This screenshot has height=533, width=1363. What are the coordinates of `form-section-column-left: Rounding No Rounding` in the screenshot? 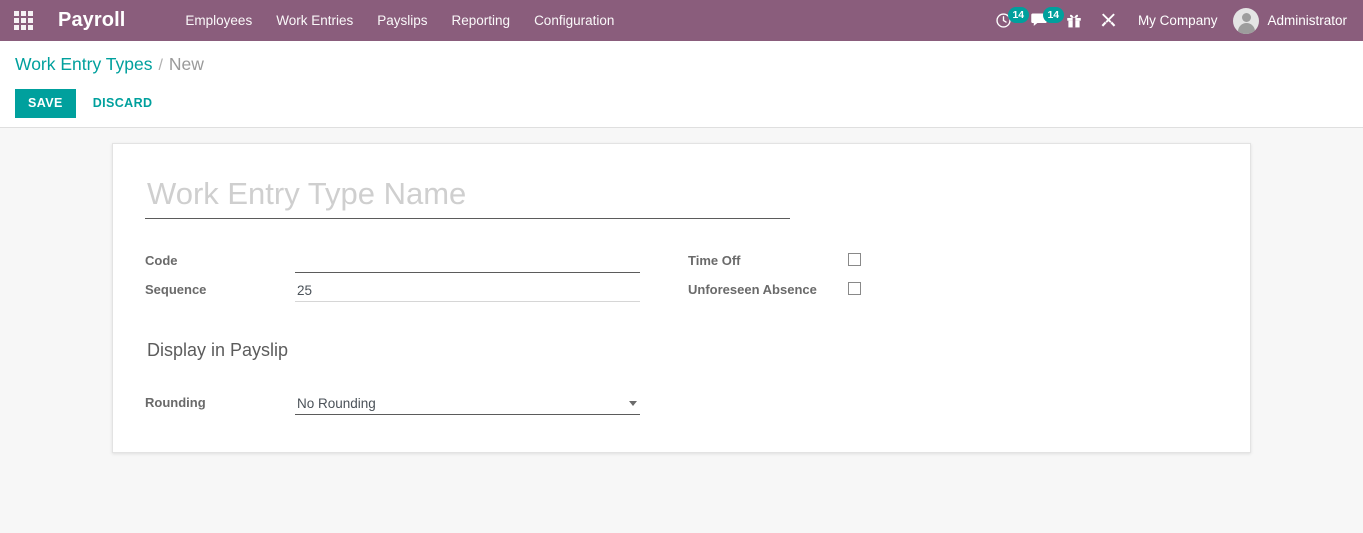 It's located at (409, 400).